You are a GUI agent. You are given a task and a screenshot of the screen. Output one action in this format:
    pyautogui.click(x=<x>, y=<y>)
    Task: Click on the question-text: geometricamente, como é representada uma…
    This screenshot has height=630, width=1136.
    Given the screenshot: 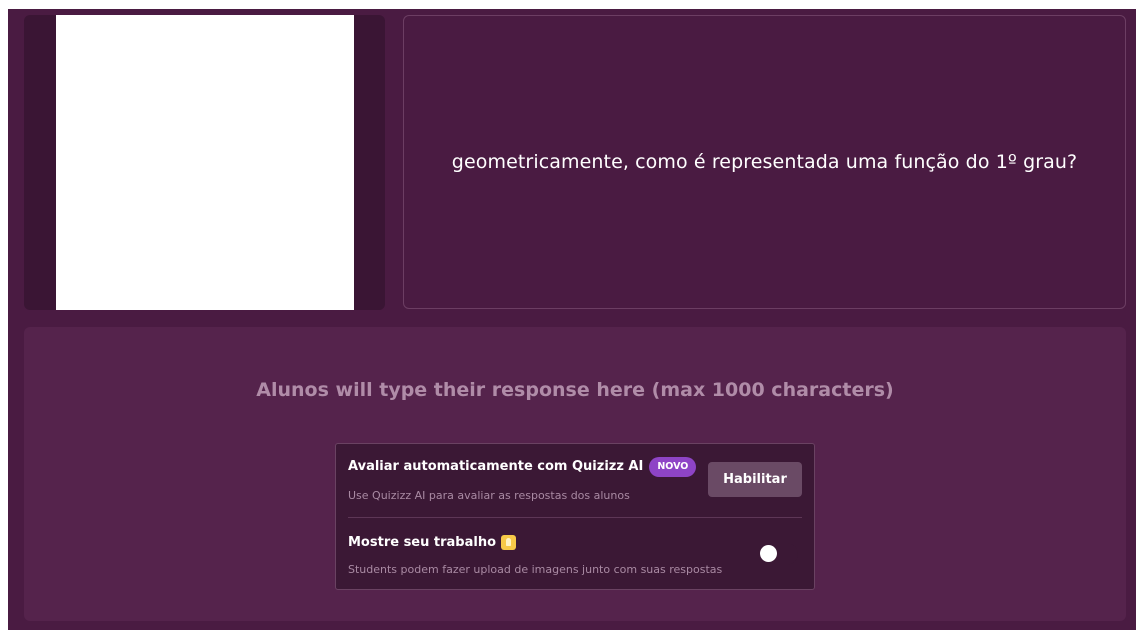 What is the action you would take?
    pyautogui.click(x=764, y=162)
    